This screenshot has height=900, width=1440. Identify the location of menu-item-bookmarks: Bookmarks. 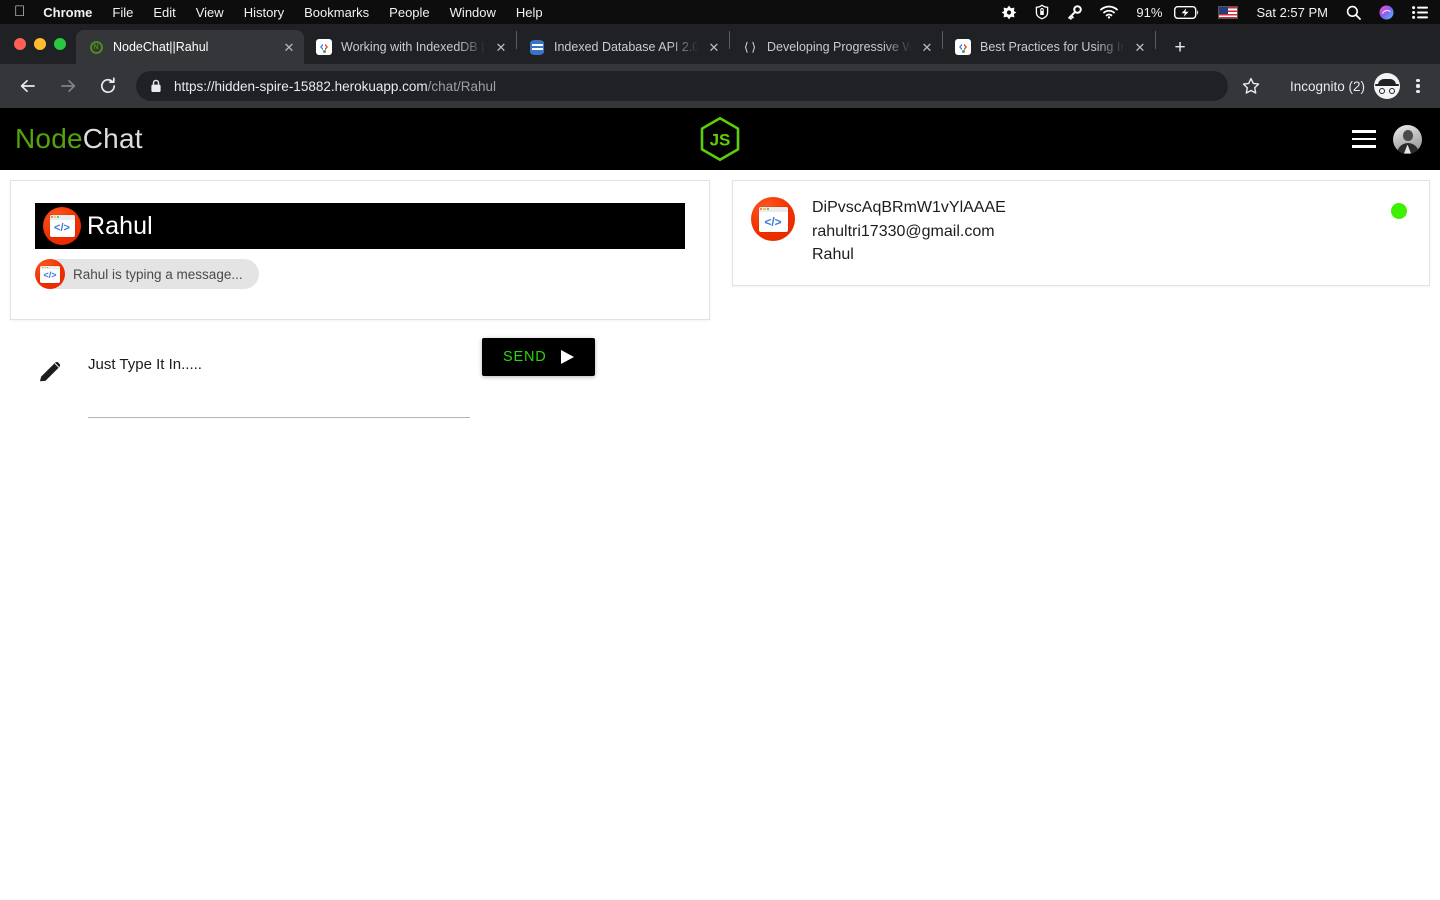
(336, 12).